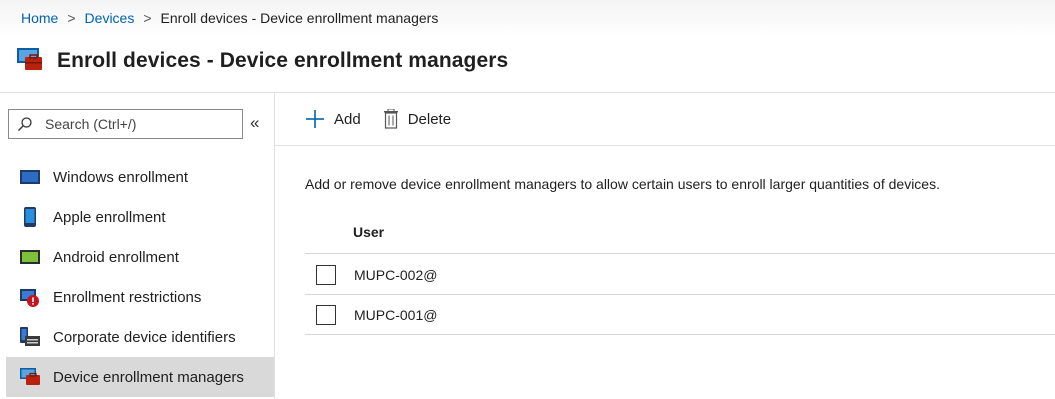 Image resolution: width=1055 pixels, height=399 pixels. Describe the element at coordinates (369, 232) in the screenshot. I see `column-header-user: User` at that location.